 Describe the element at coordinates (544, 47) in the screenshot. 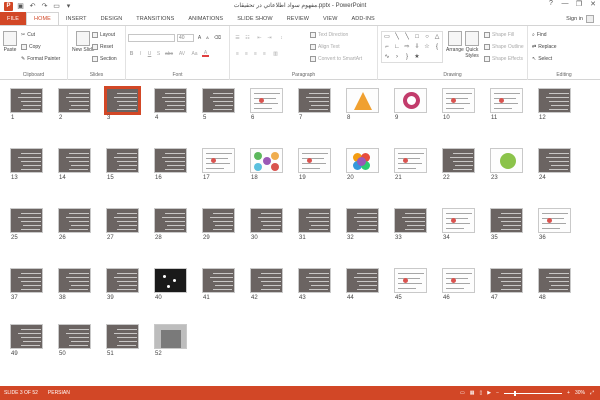

I see `replace-button: ⇄ Replace` at that location.